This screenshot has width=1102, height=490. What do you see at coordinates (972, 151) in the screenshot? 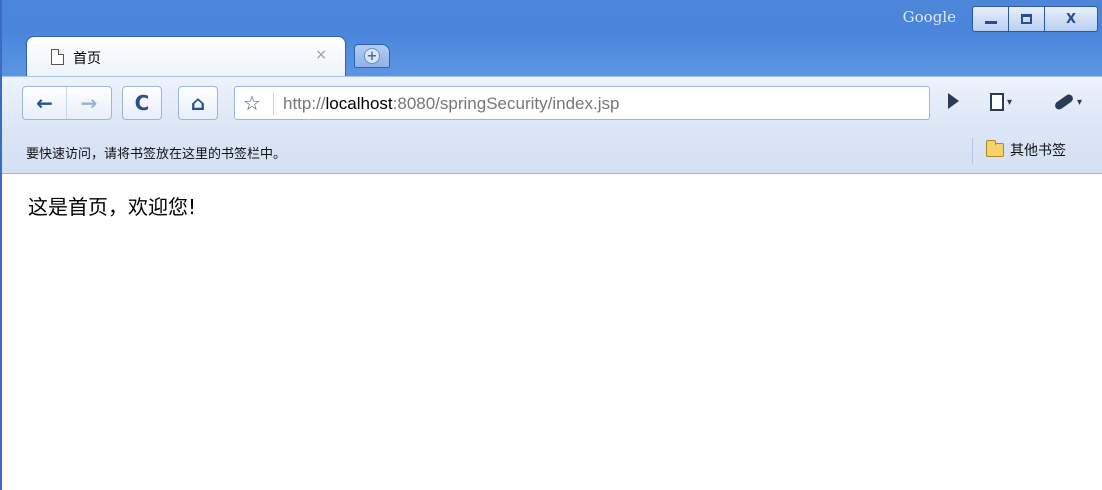
I see `bookmarks-divider` at bounding box center [972, 151].